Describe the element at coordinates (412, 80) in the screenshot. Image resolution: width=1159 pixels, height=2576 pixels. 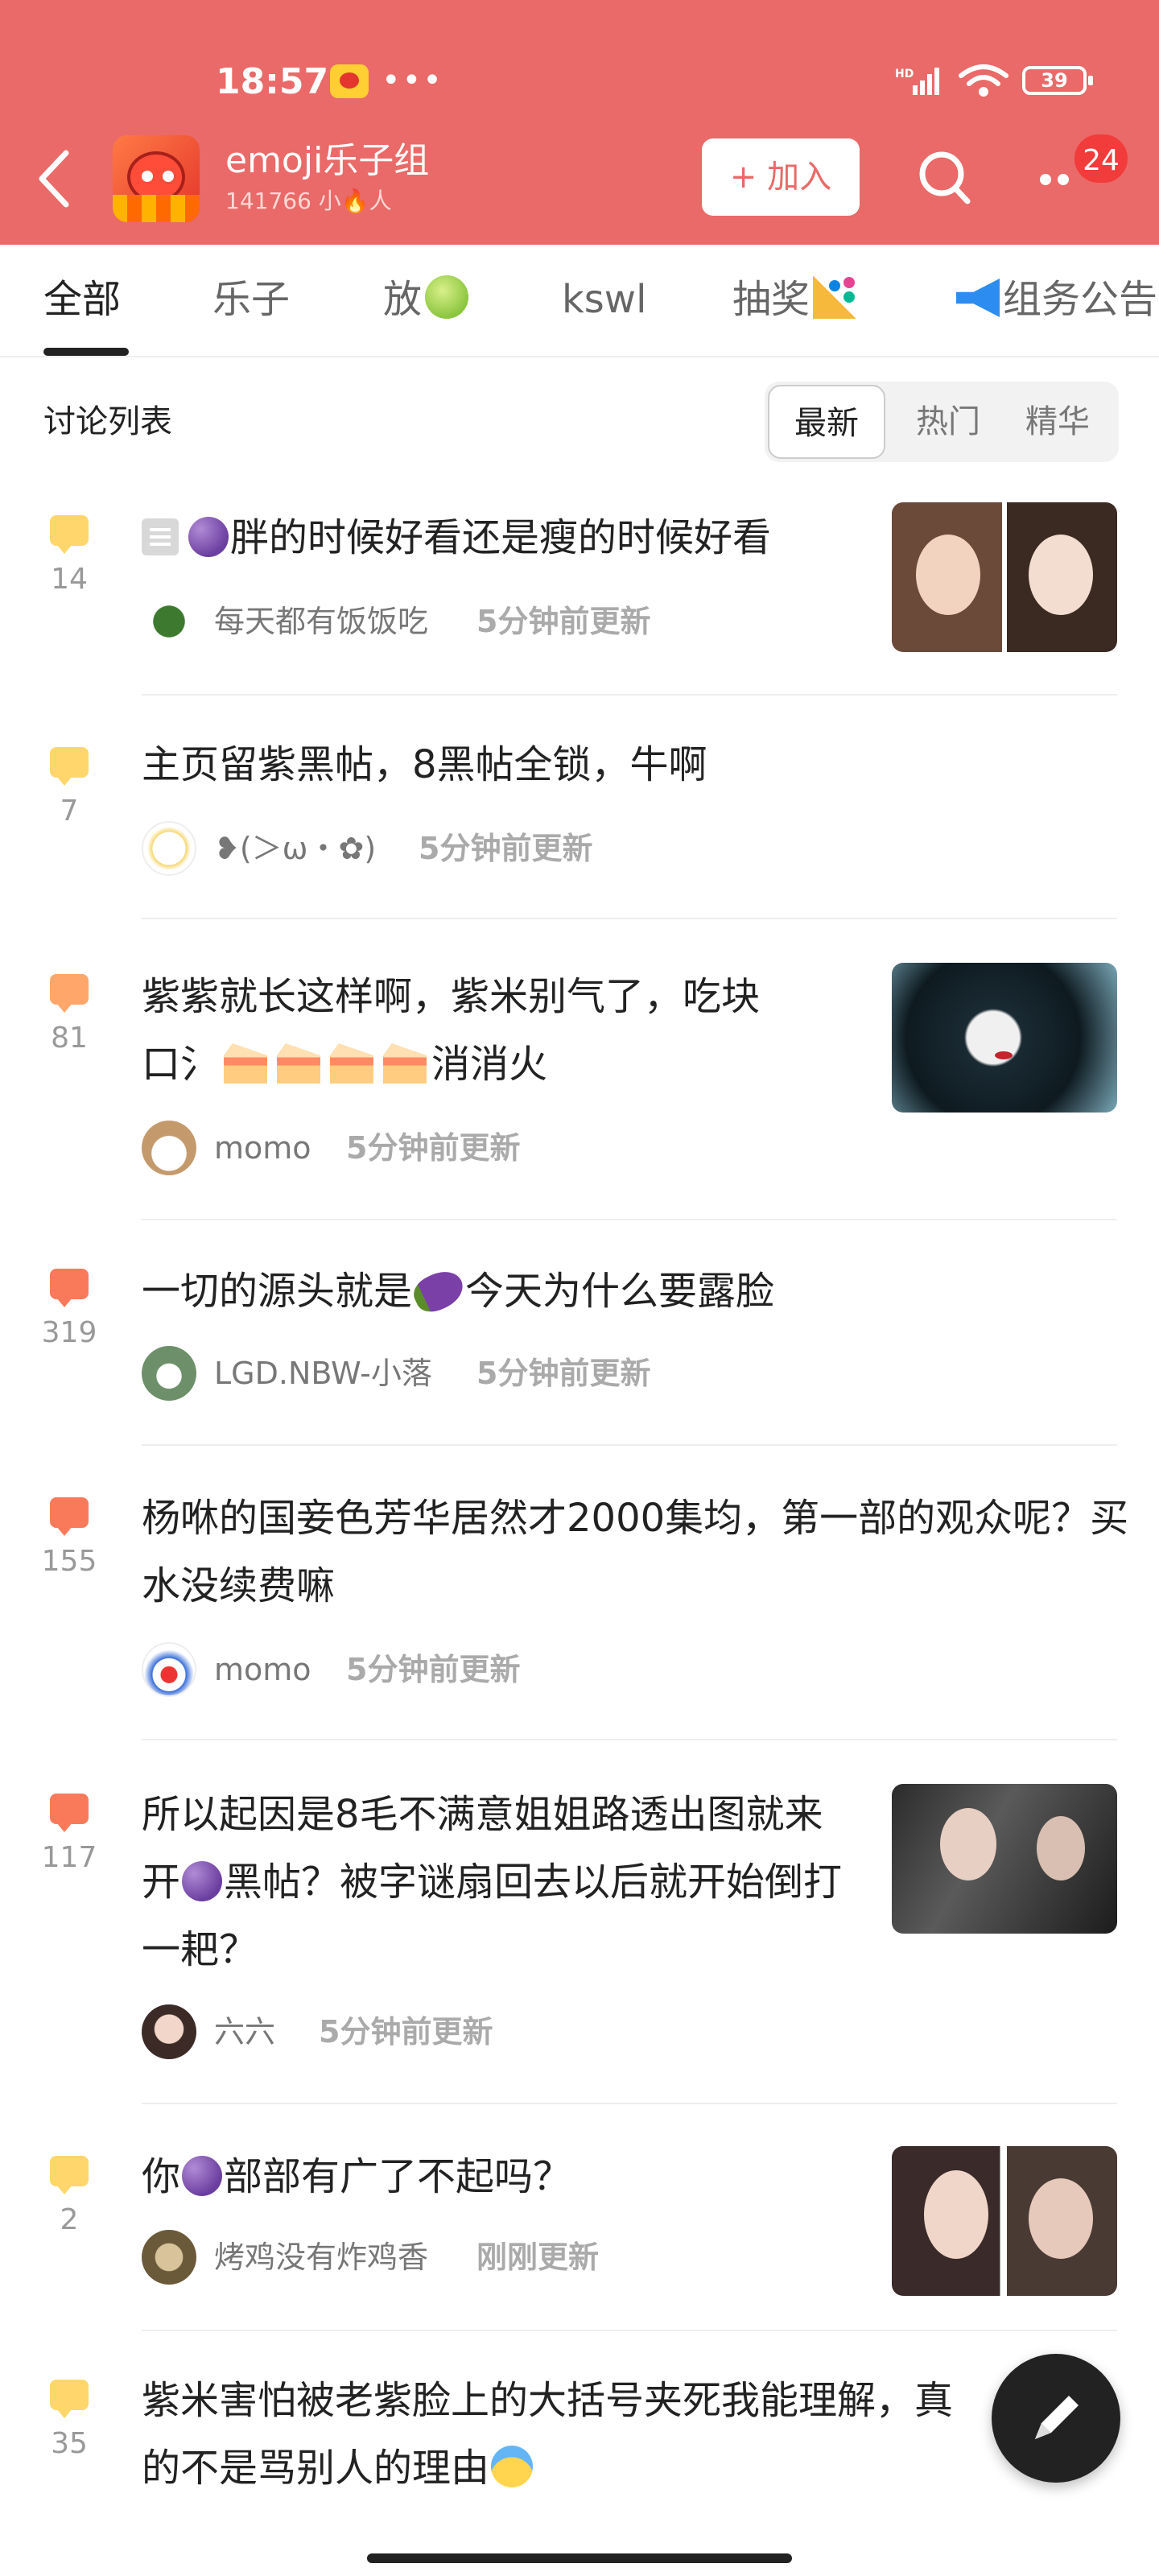
I see `status-more-indicator: •••` at that location.